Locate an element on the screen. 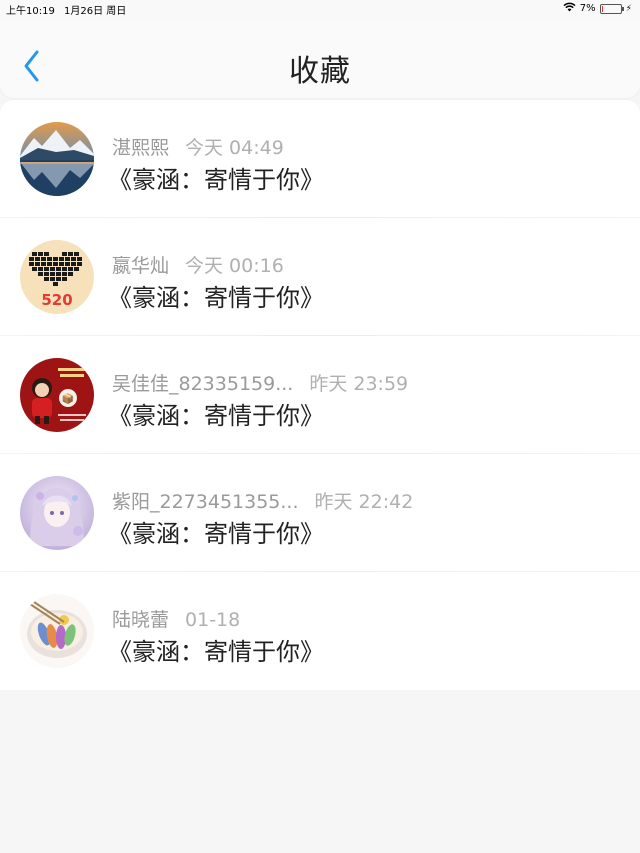  item-time: 今天 00:16 is located at coordinates (234, 266).